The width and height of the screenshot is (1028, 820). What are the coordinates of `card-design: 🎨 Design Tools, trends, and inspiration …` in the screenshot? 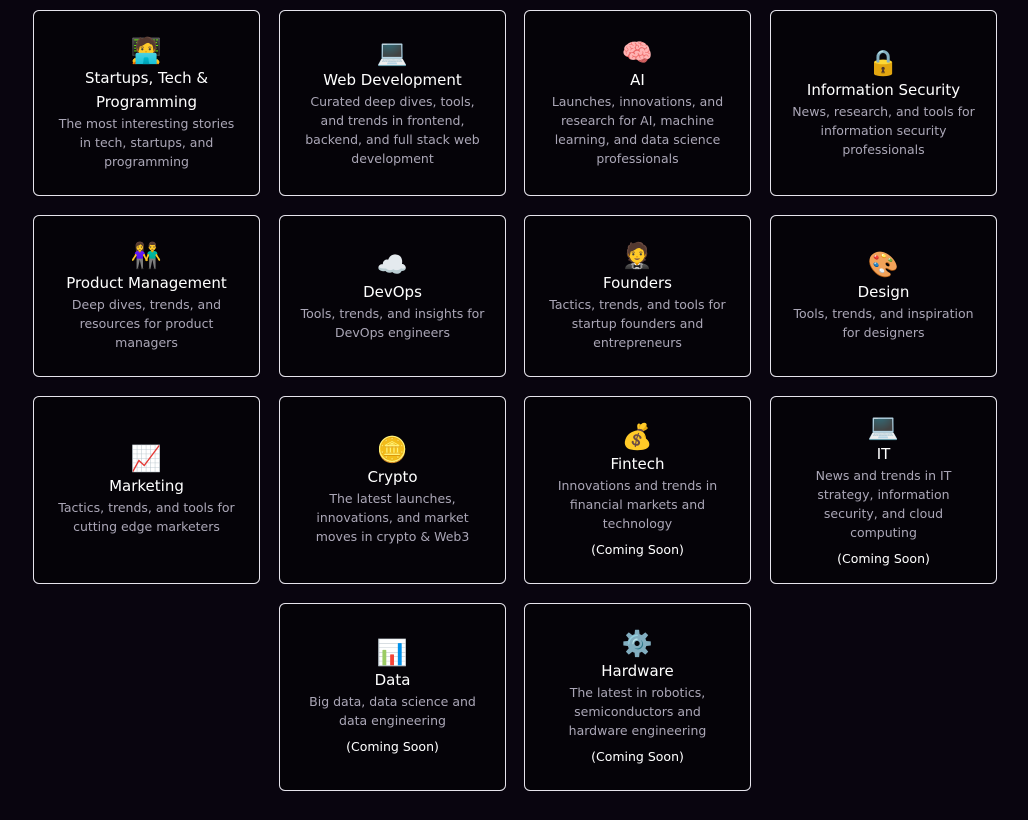 It's located at (883, 296).